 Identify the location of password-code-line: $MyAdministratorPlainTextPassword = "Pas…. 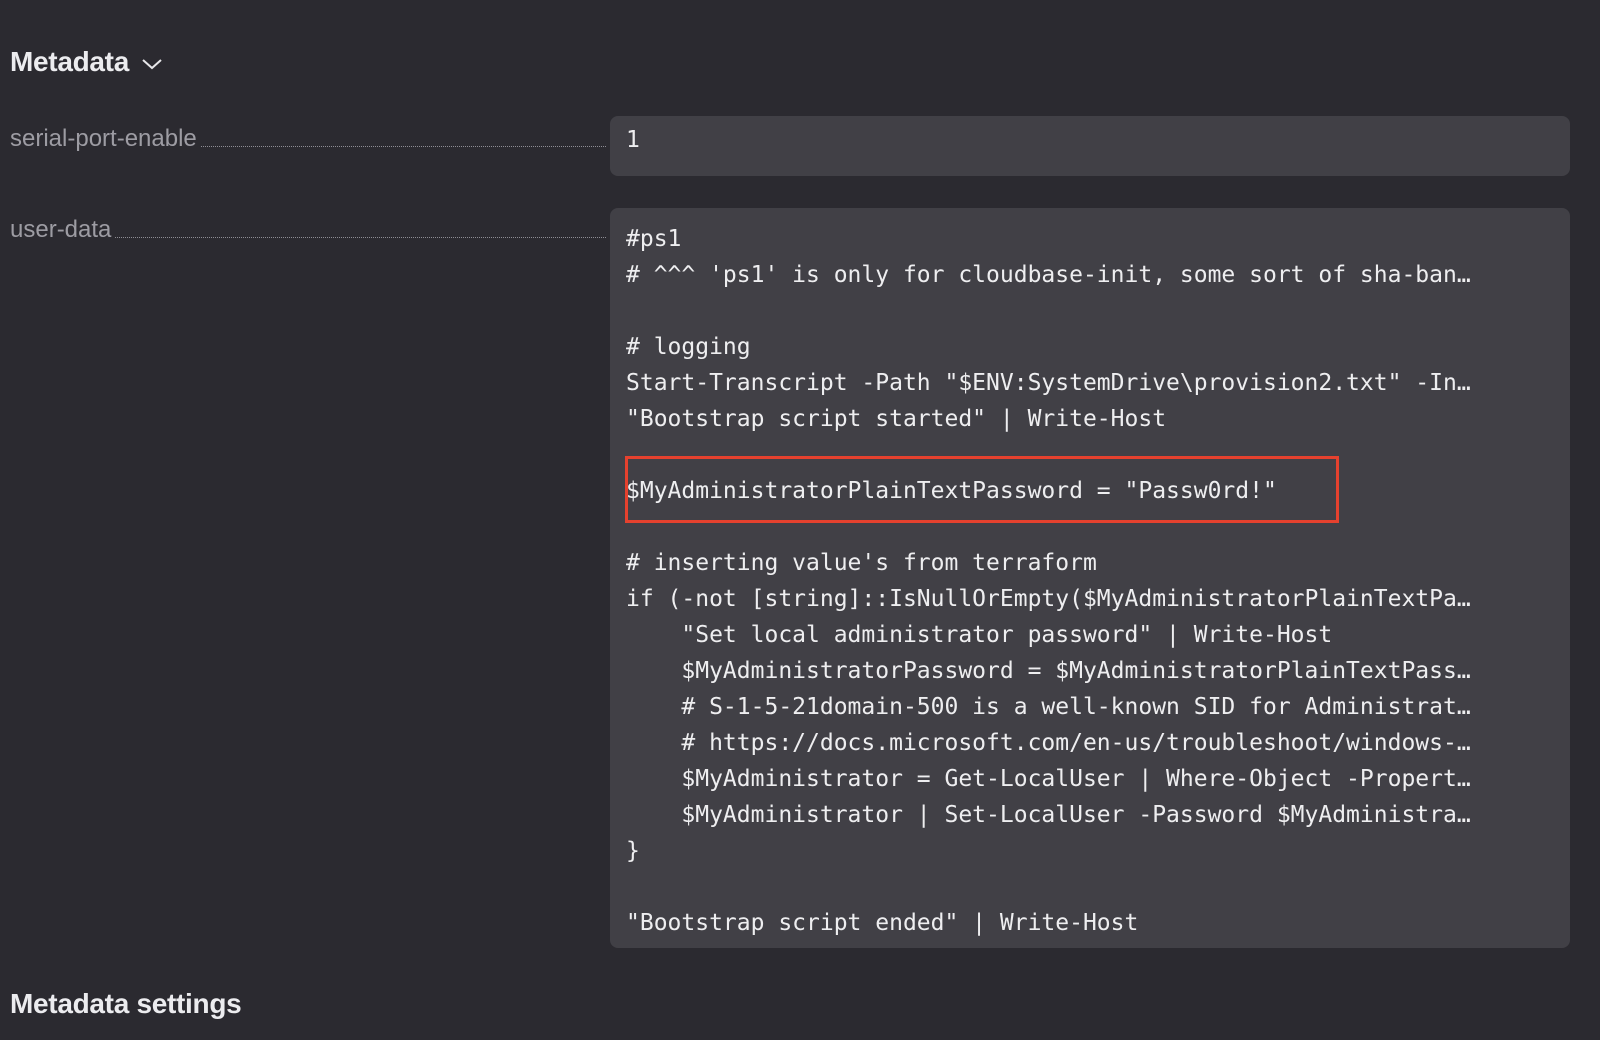
(951, 491).